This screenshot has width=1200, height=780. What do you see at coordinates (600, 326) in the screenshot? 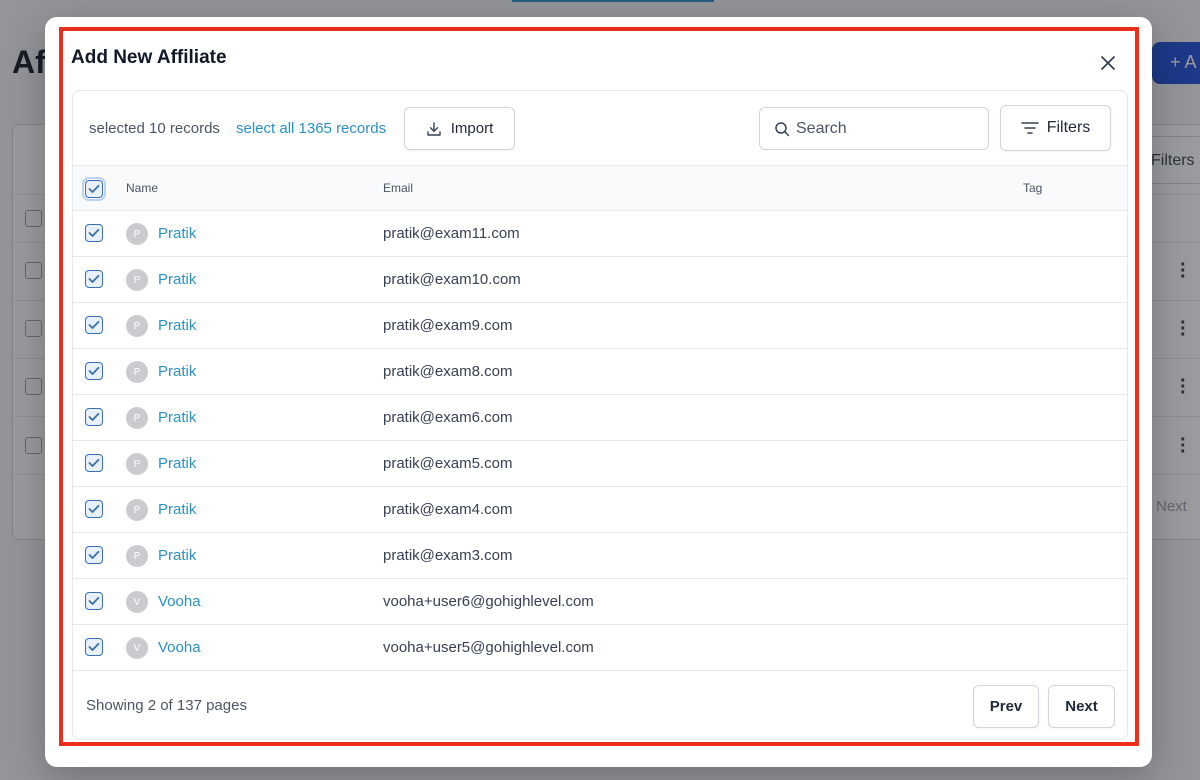
I see `table-row: P Pratik pratik@exam9.com` at bounding box center [600, 326].